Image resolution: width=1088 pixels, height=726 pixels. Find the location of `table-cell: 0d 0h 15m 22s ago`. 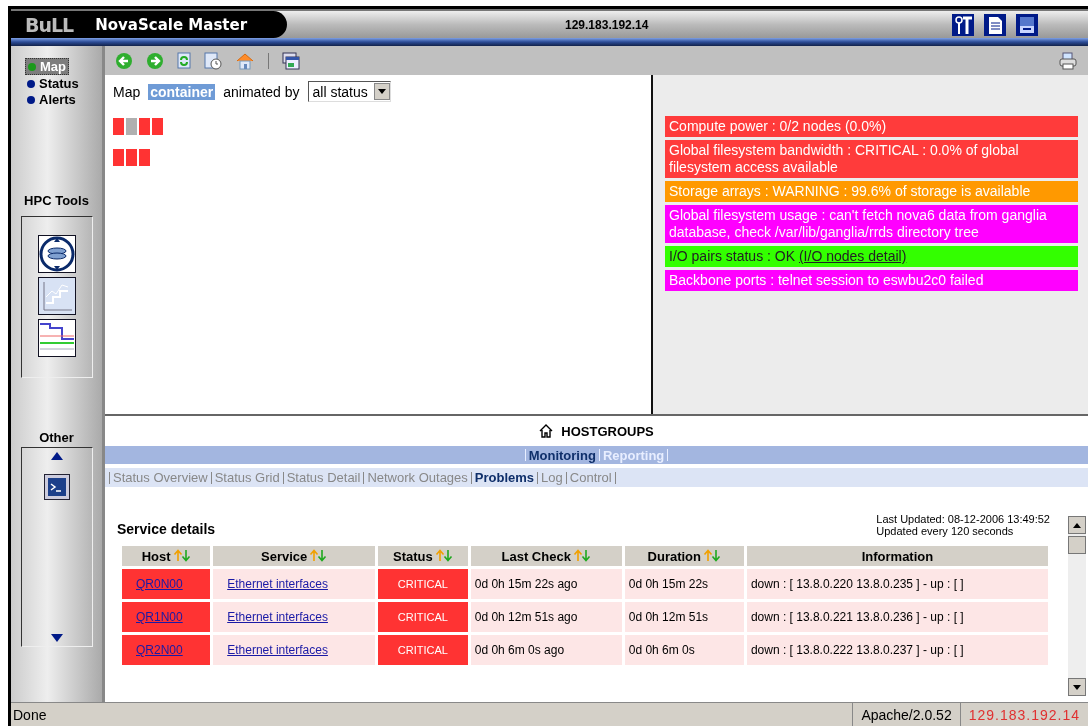

table-cell: 0d 0h 15m 22s ago is located at coordinates (546, 584).